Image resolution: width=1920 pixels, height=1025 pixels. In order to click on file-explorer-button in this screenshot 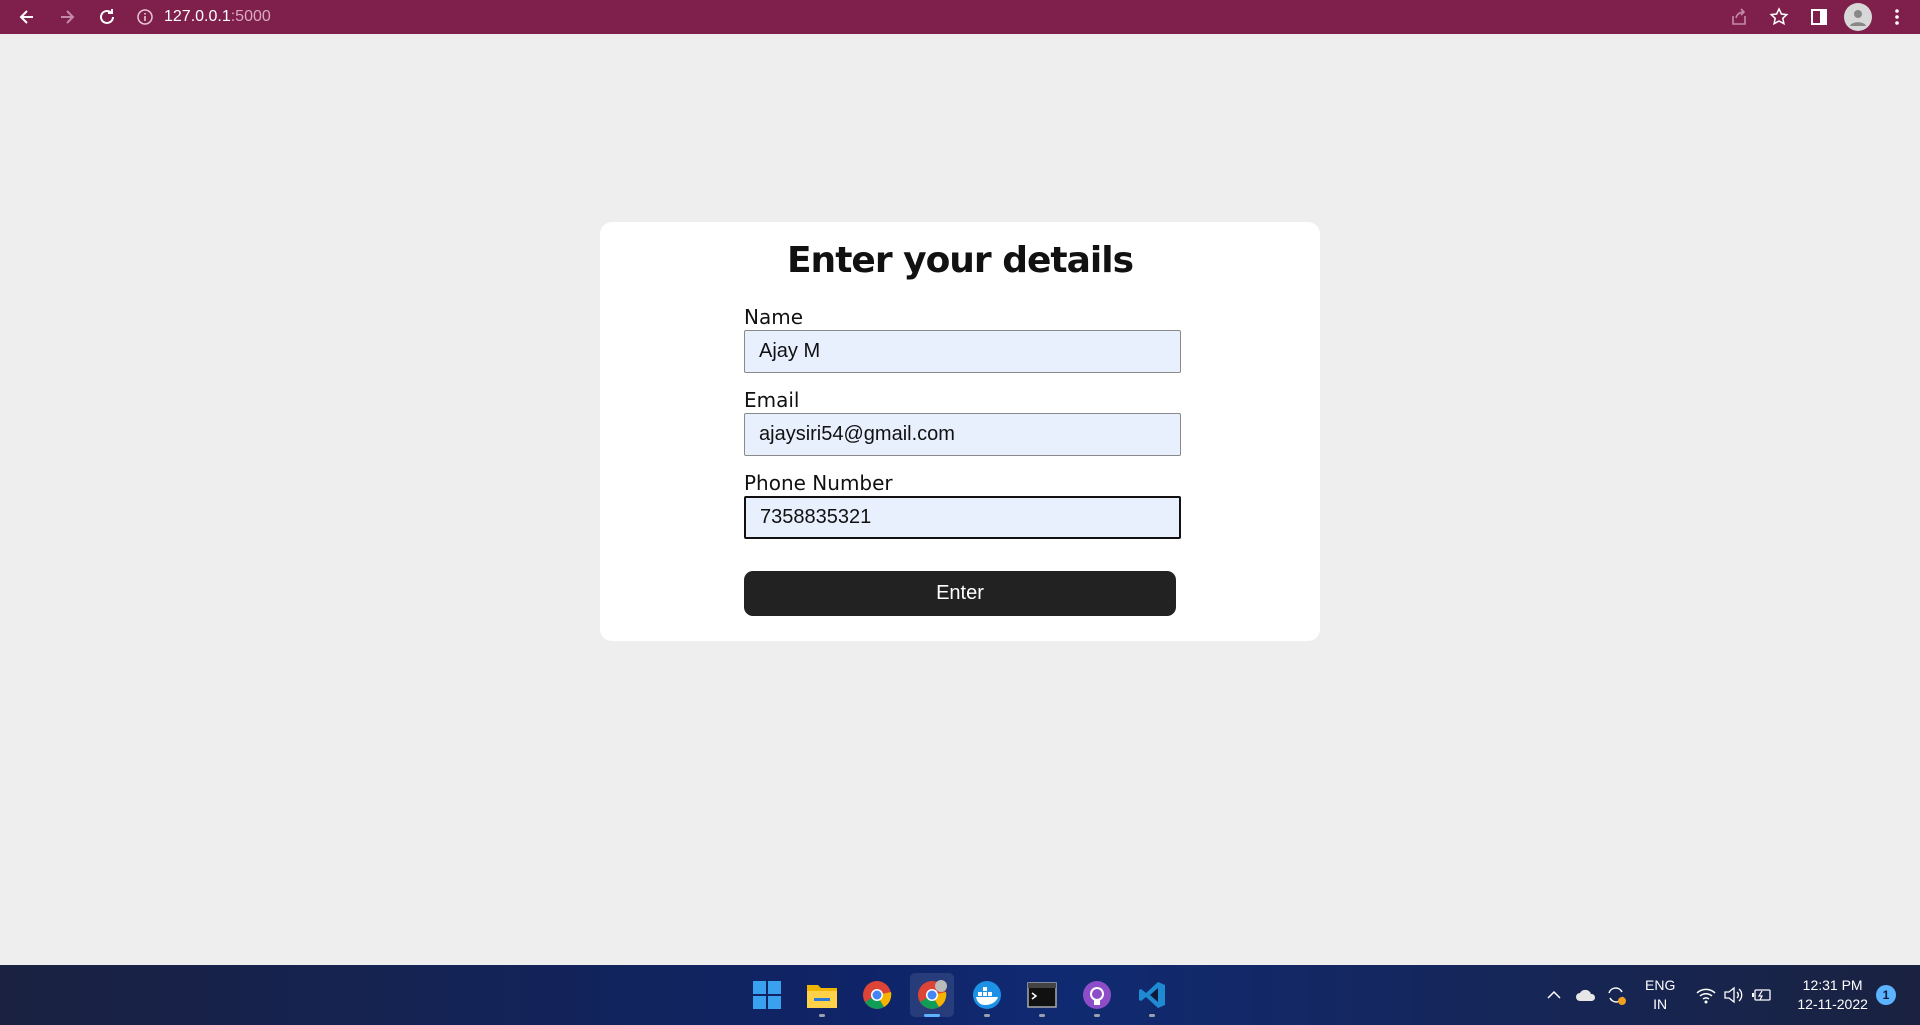, I will do `click(822, 995)`.